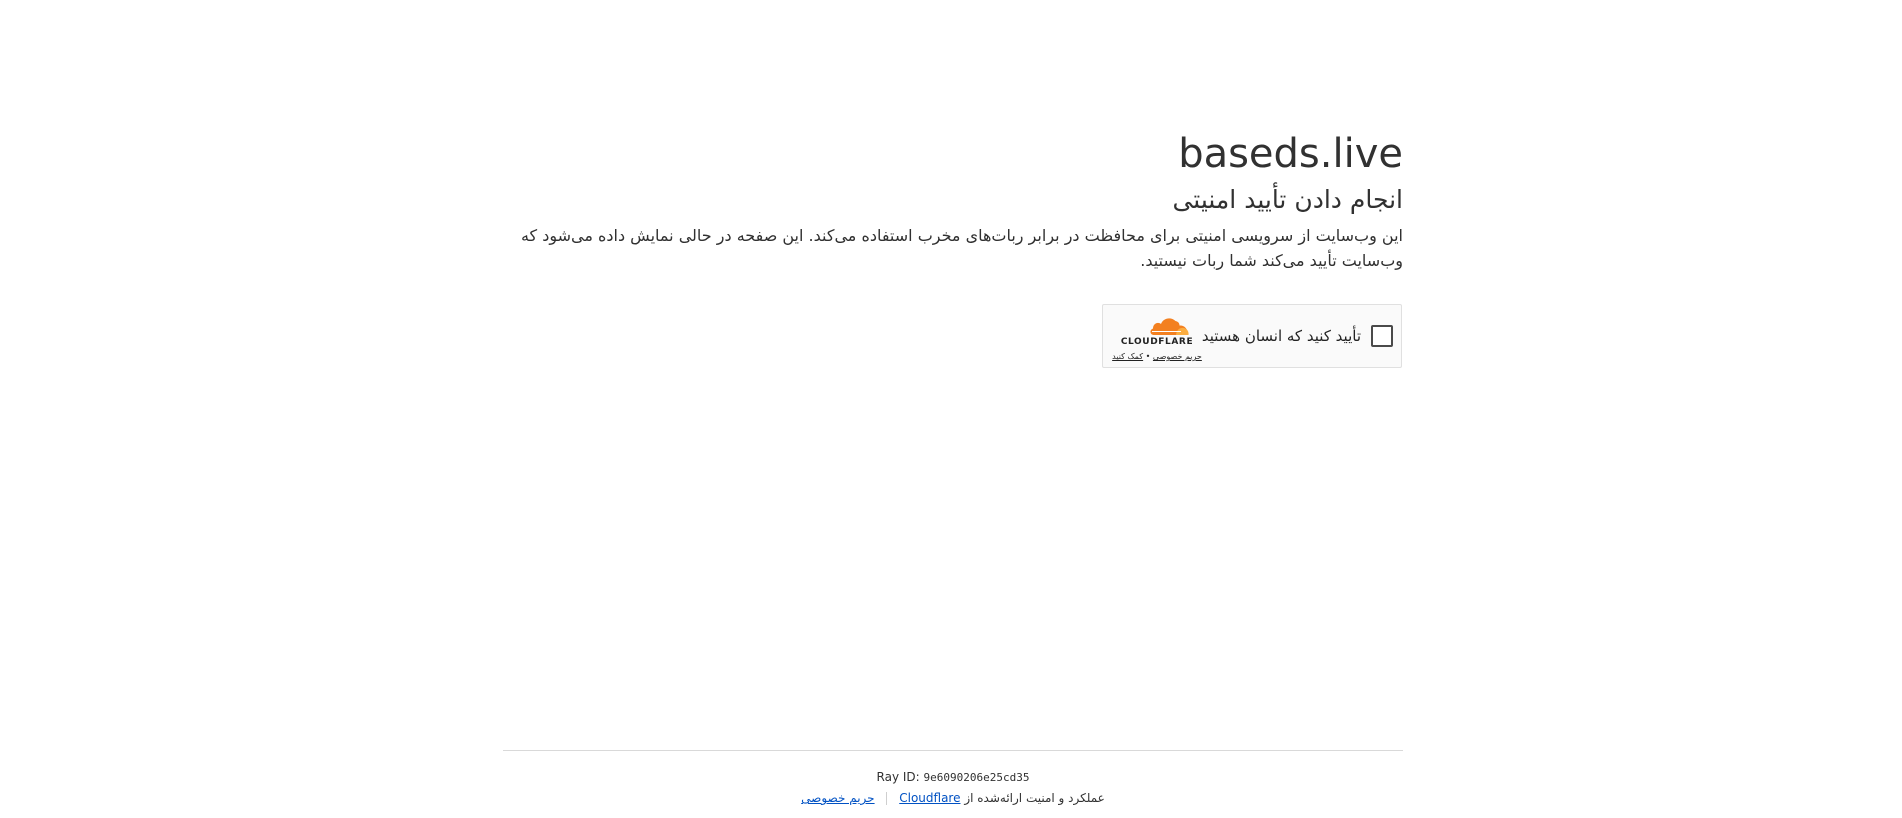 The height and width of the screenshot is (818, 1902). Describe the element at coordinates (1287, 199) in the screenshot. I see `security-heading: انجام دادن تأیید امنیتی` at that location.